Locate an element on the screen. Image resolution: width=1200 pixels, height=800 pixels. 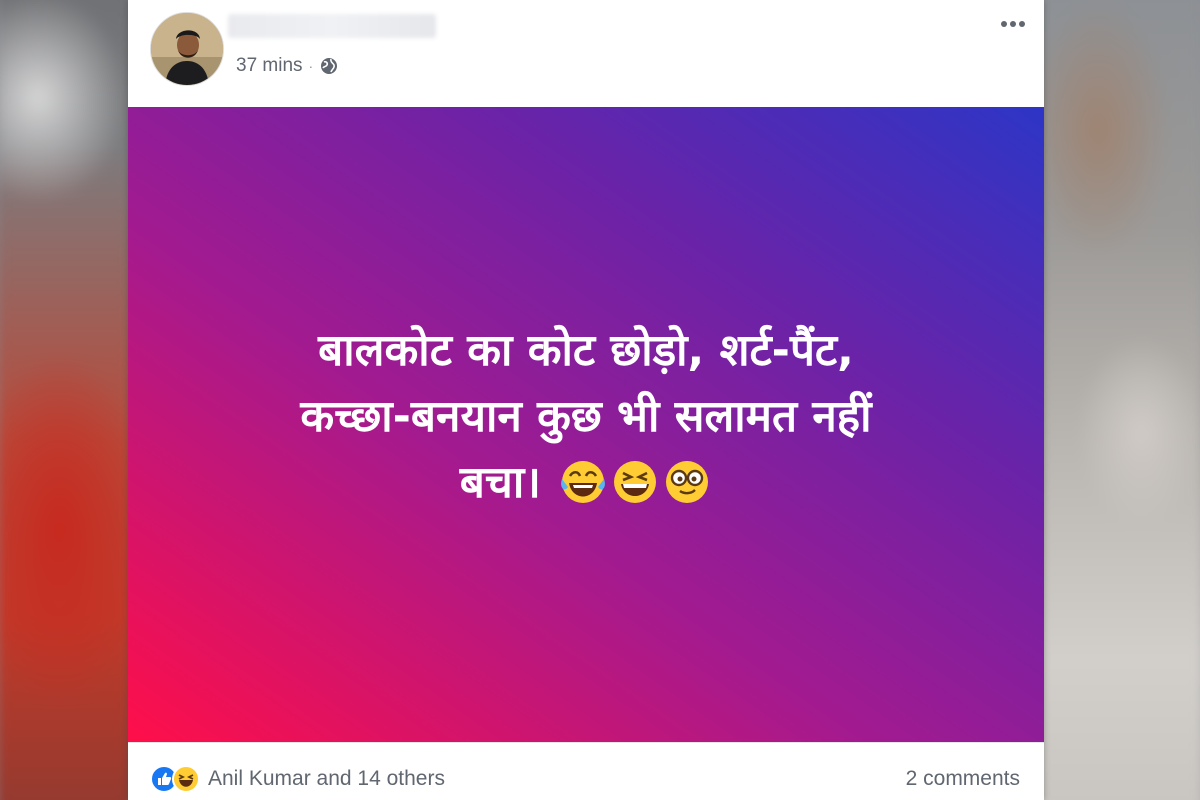
post-header: 37 mins · is located at coordinates (586, 53).